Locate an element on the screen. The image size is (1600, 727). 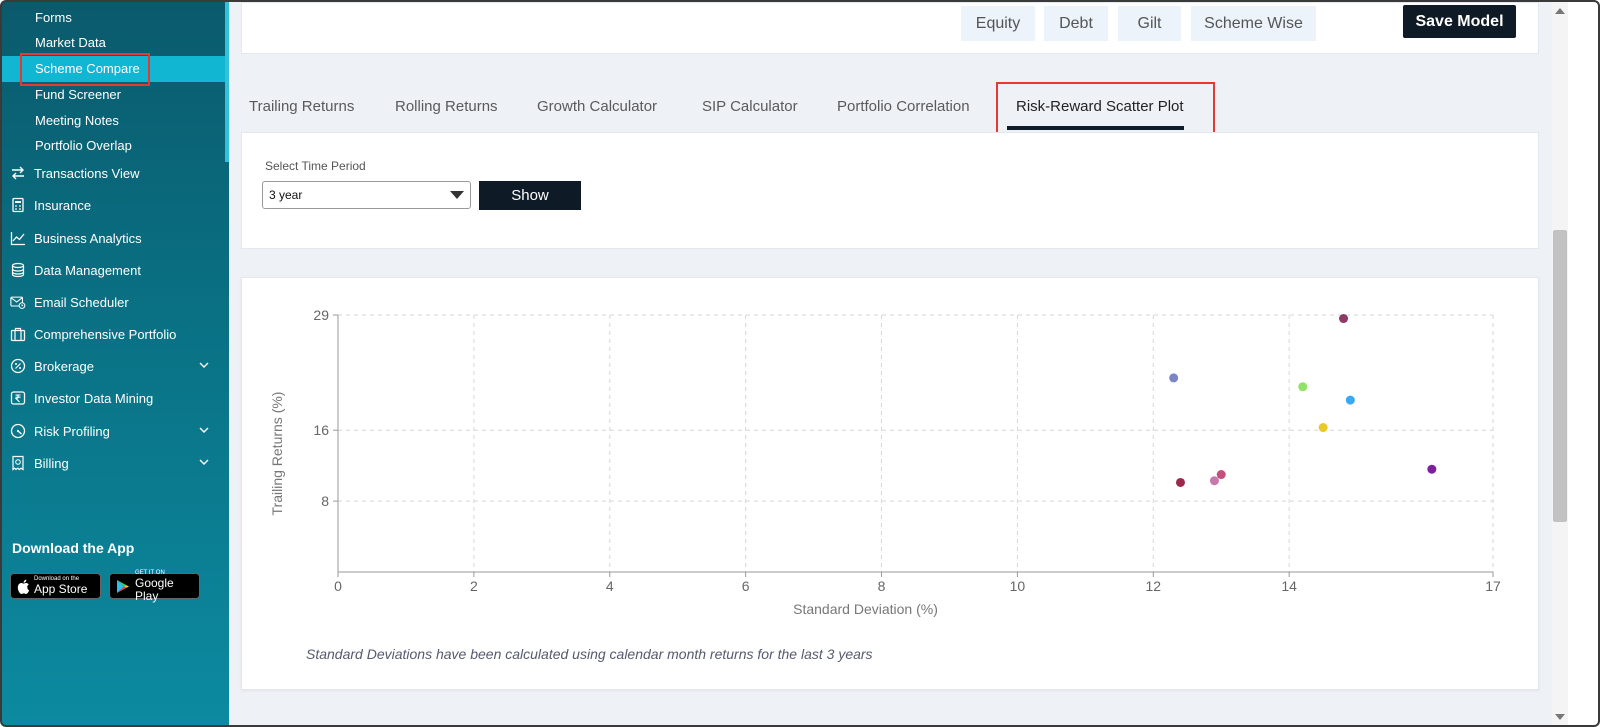
sidebar-item-forms: Forms is located at coordinates (113, 18).